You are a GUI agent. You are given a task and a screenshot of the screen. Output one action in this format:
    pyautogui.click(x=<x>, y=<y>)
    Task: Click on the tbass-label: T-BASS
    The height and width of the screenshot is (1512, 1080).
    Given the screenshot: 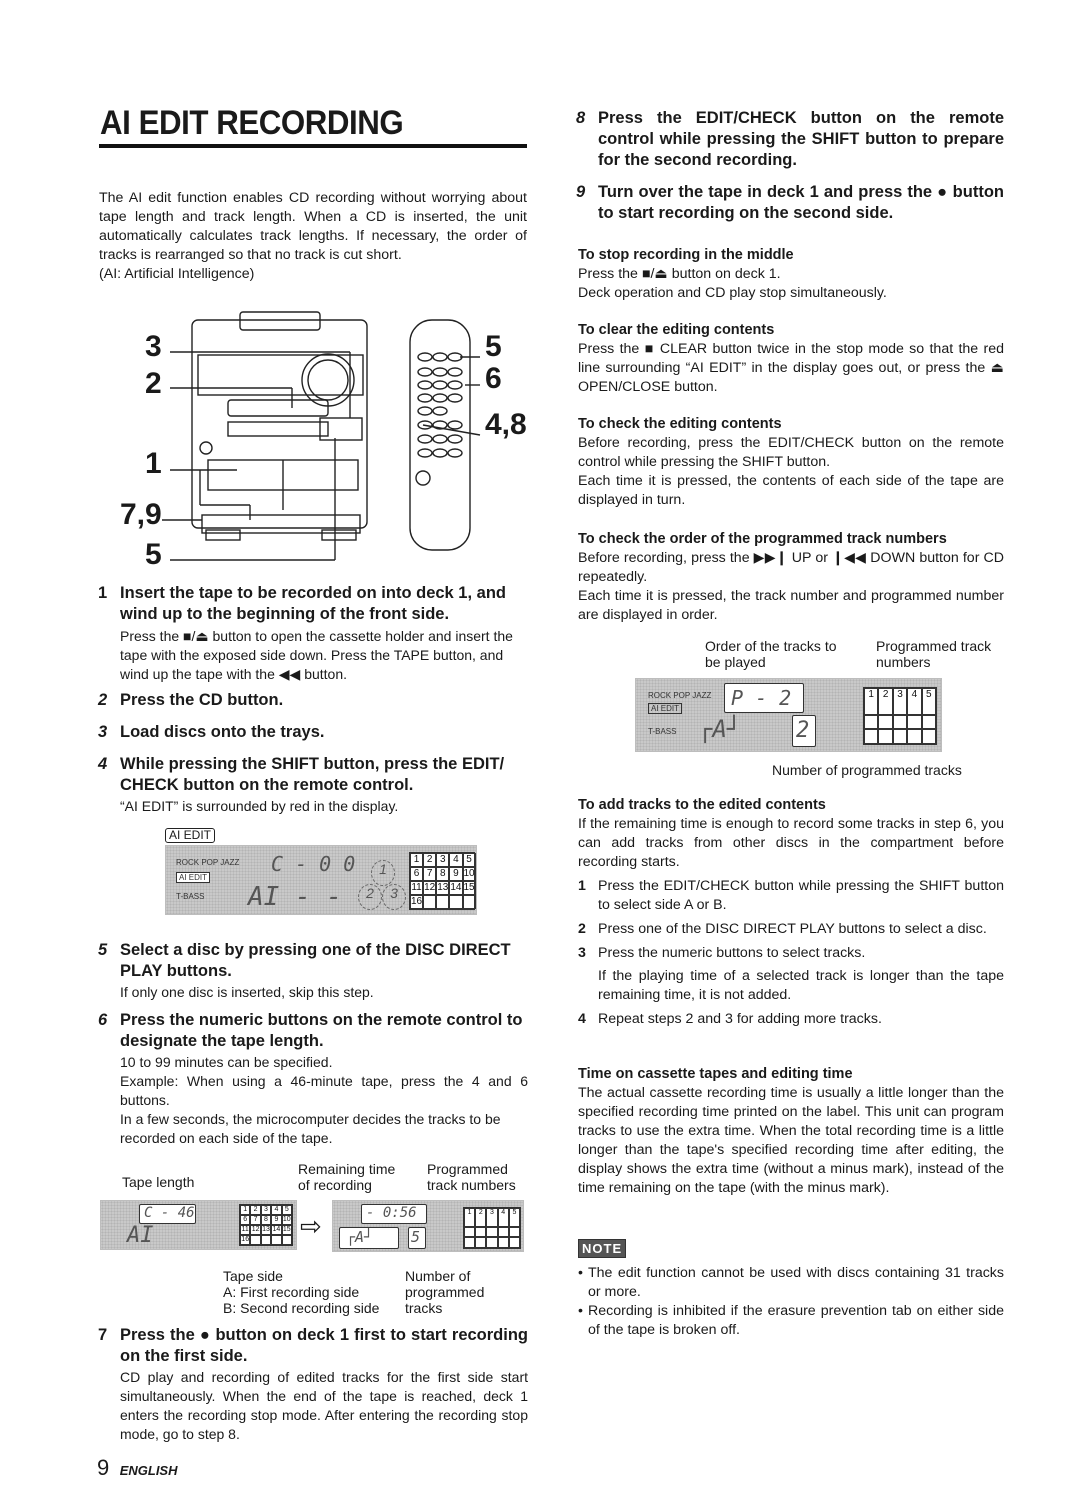 What is the action you would take?
    pyautogui.click(x=190, y=896)
    